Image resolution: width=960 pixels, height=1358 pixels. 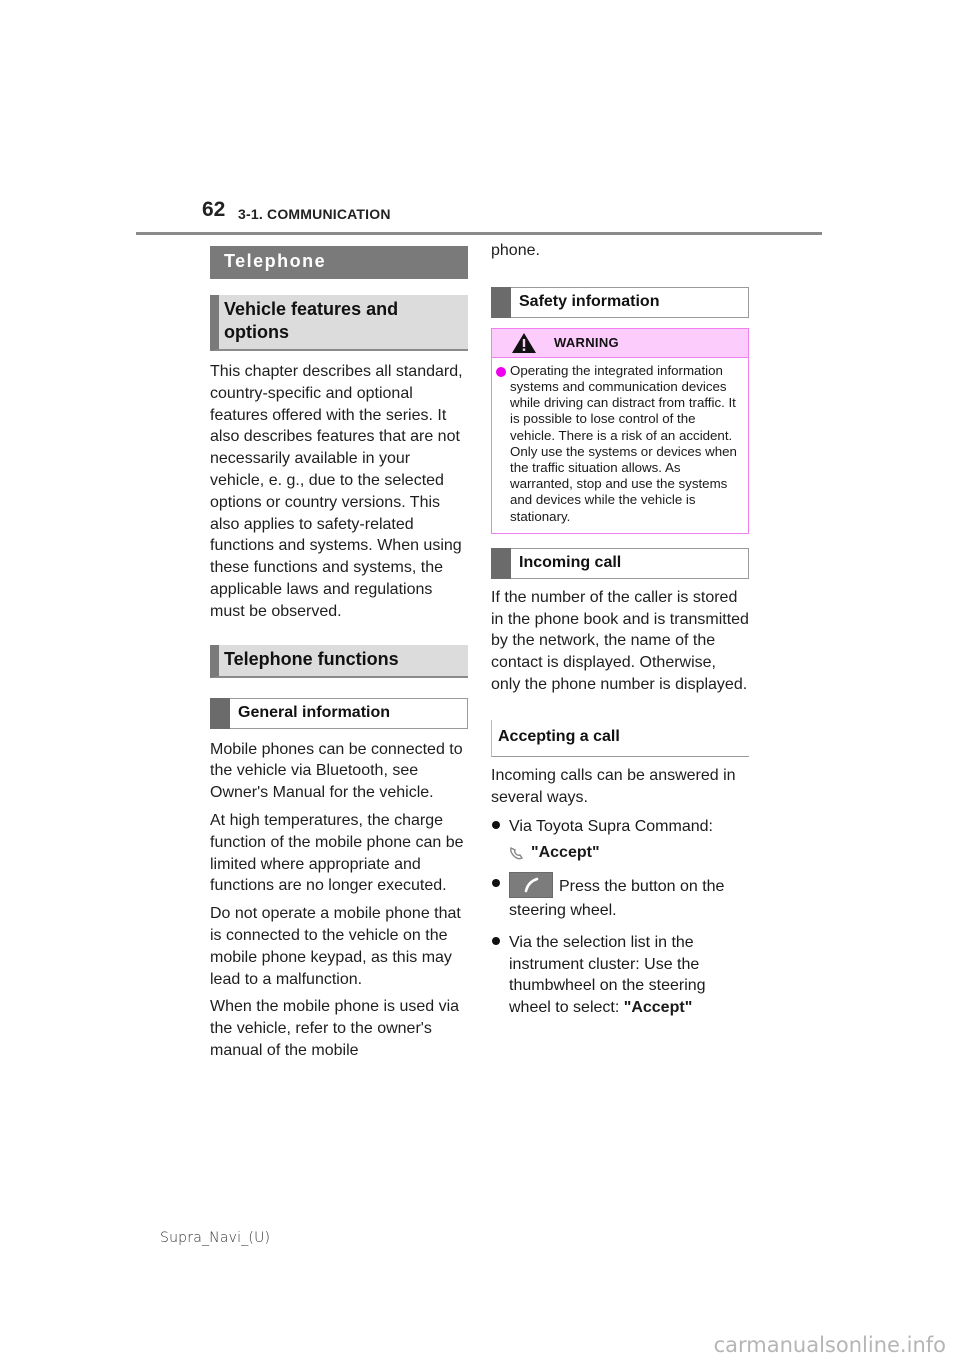 What do you see at coordinates (570, 563) in the screenshot?
I see `heading-label: Incoming call` at bounding box center [570, 563].